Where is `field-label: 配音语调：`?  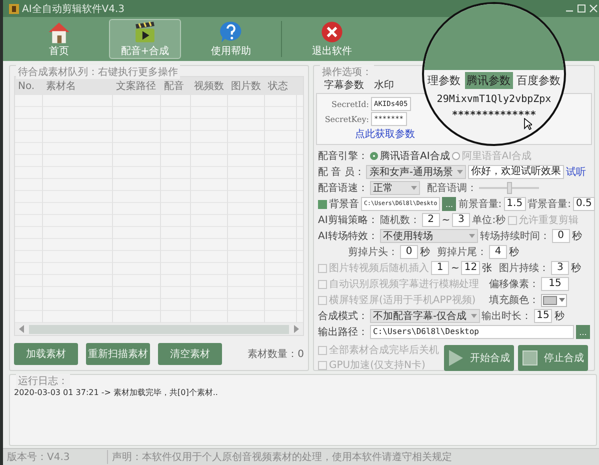 field-label: 配音语调： is located at coordinates (452, 188).